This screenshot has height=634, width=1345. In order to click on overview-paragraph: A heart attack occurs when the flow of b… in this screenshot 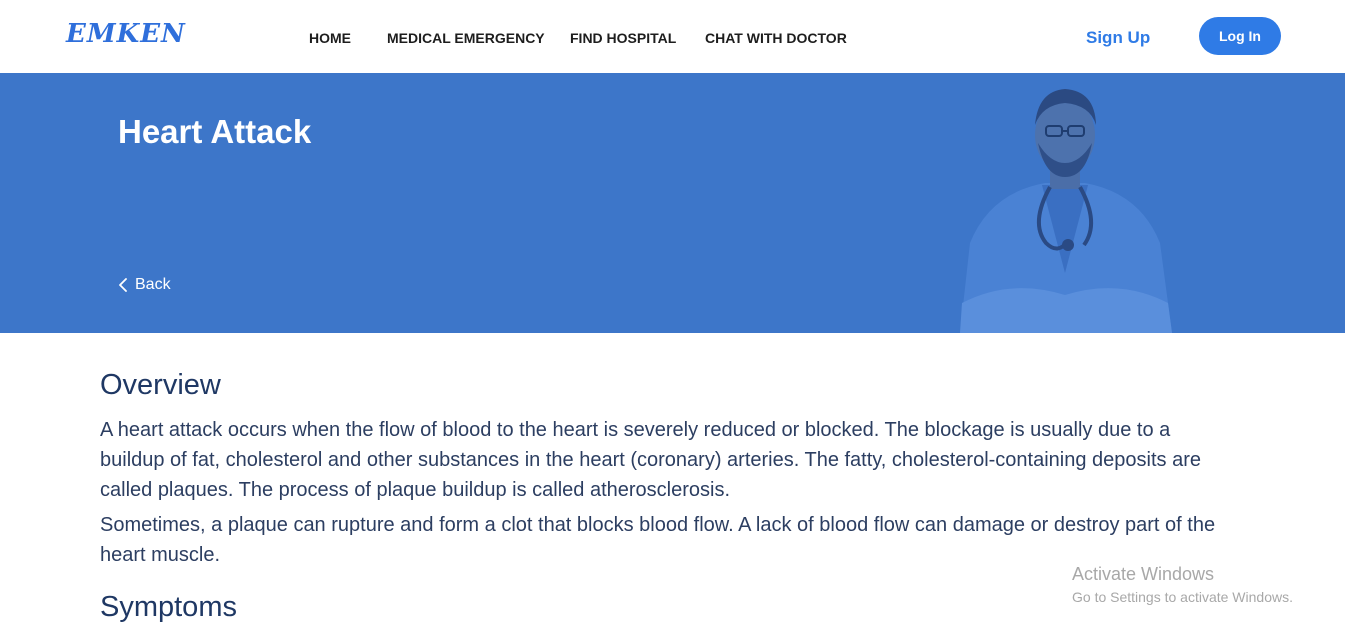, I will do `click(650, 460)`.